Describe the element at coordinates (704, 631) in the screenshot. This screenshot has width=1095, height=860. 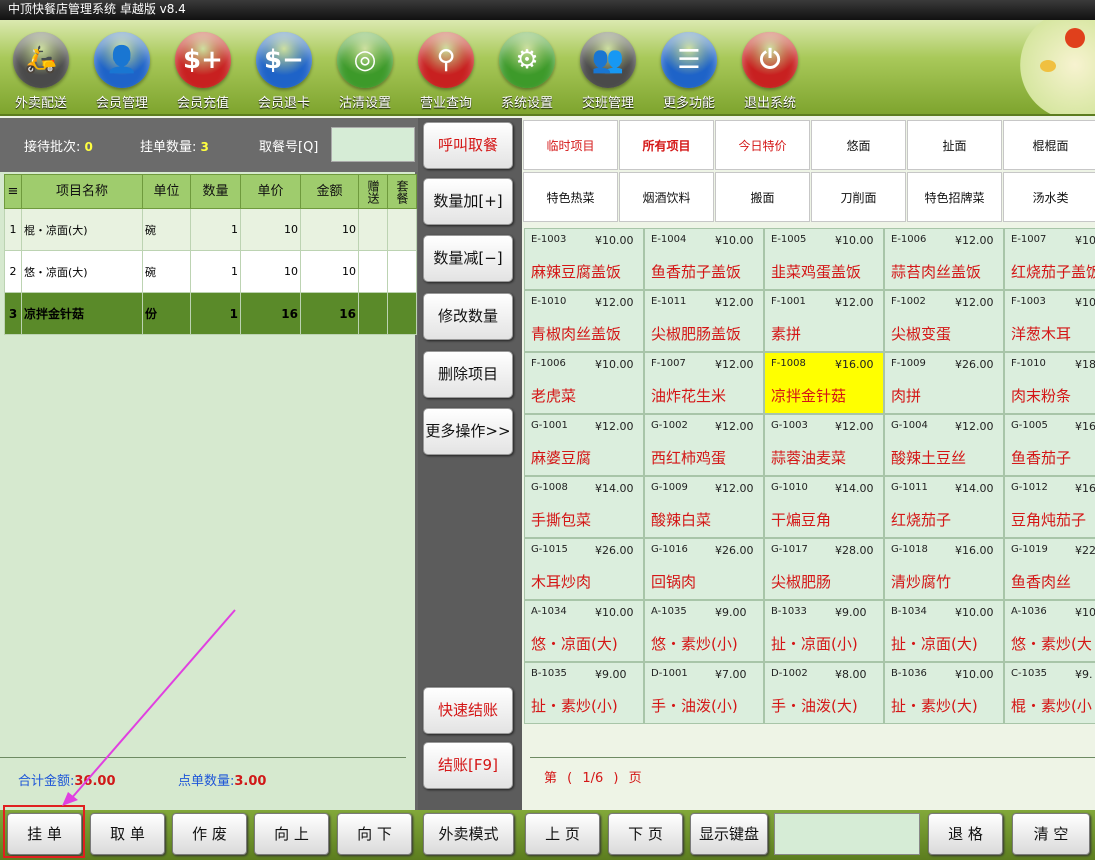
I see `menu-item-card: A-1035 ¥9.00 悠・素炒(小)` at that location.